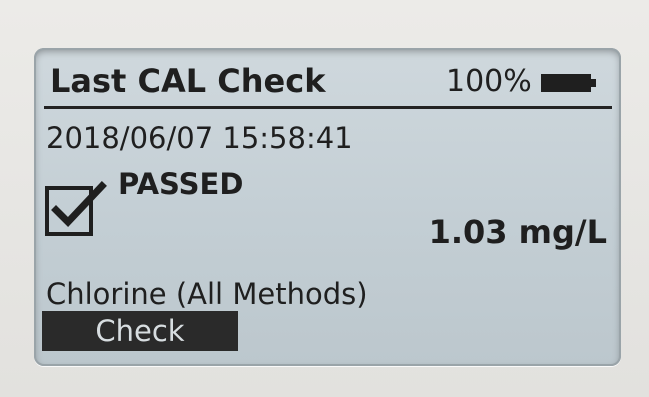 This screenshot has width=649, height=397. Describe the element at coordinates (199, 138) in the screenshot. I see `calibration-datetime: 2018/06/07 15:58:41` at that location.